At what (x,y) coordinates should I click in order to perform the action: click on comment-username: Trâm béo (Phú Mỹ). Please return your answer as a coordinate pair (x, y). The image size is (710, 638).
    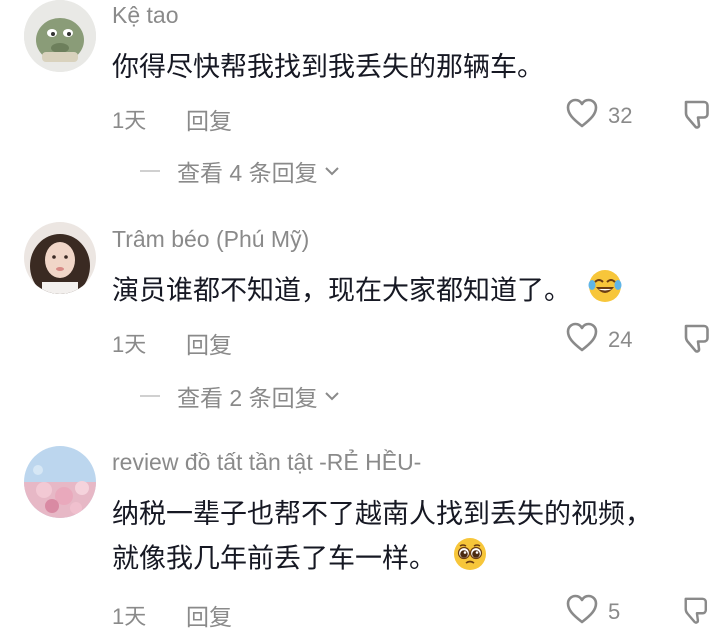
    Looking at the image, I should click on (210, 239).